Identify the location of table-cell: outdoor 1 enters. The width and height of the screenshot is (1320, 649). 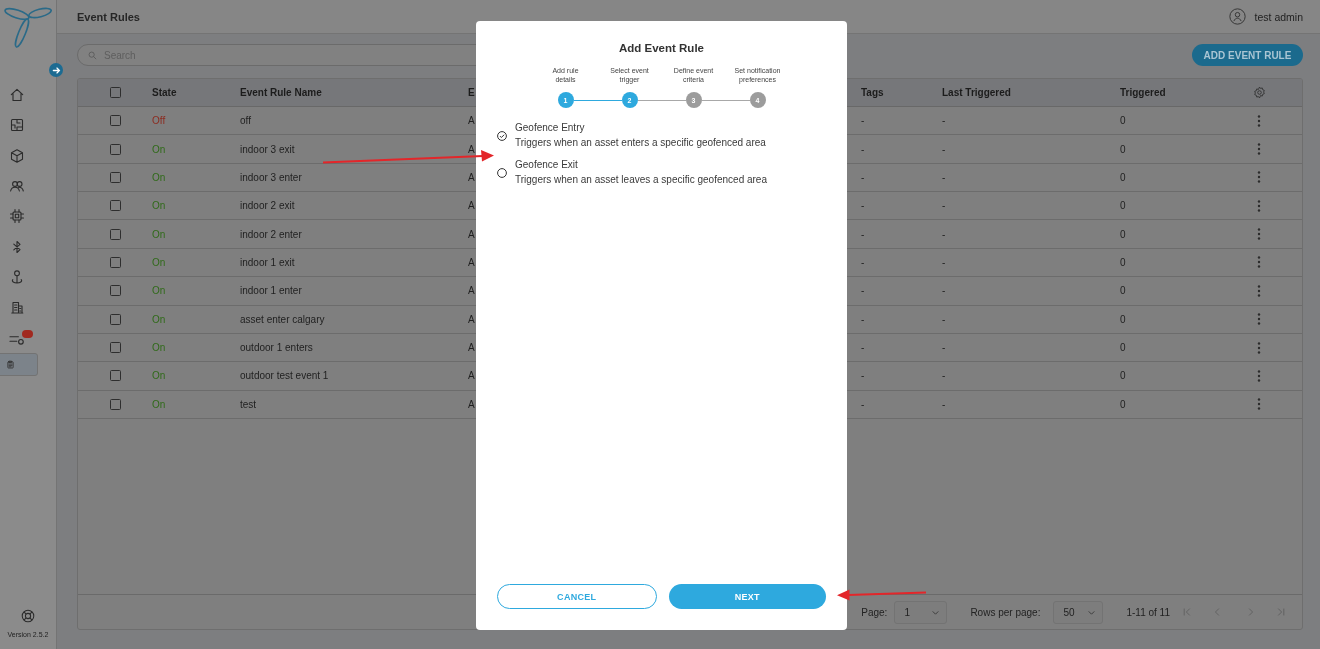
(276, 348).